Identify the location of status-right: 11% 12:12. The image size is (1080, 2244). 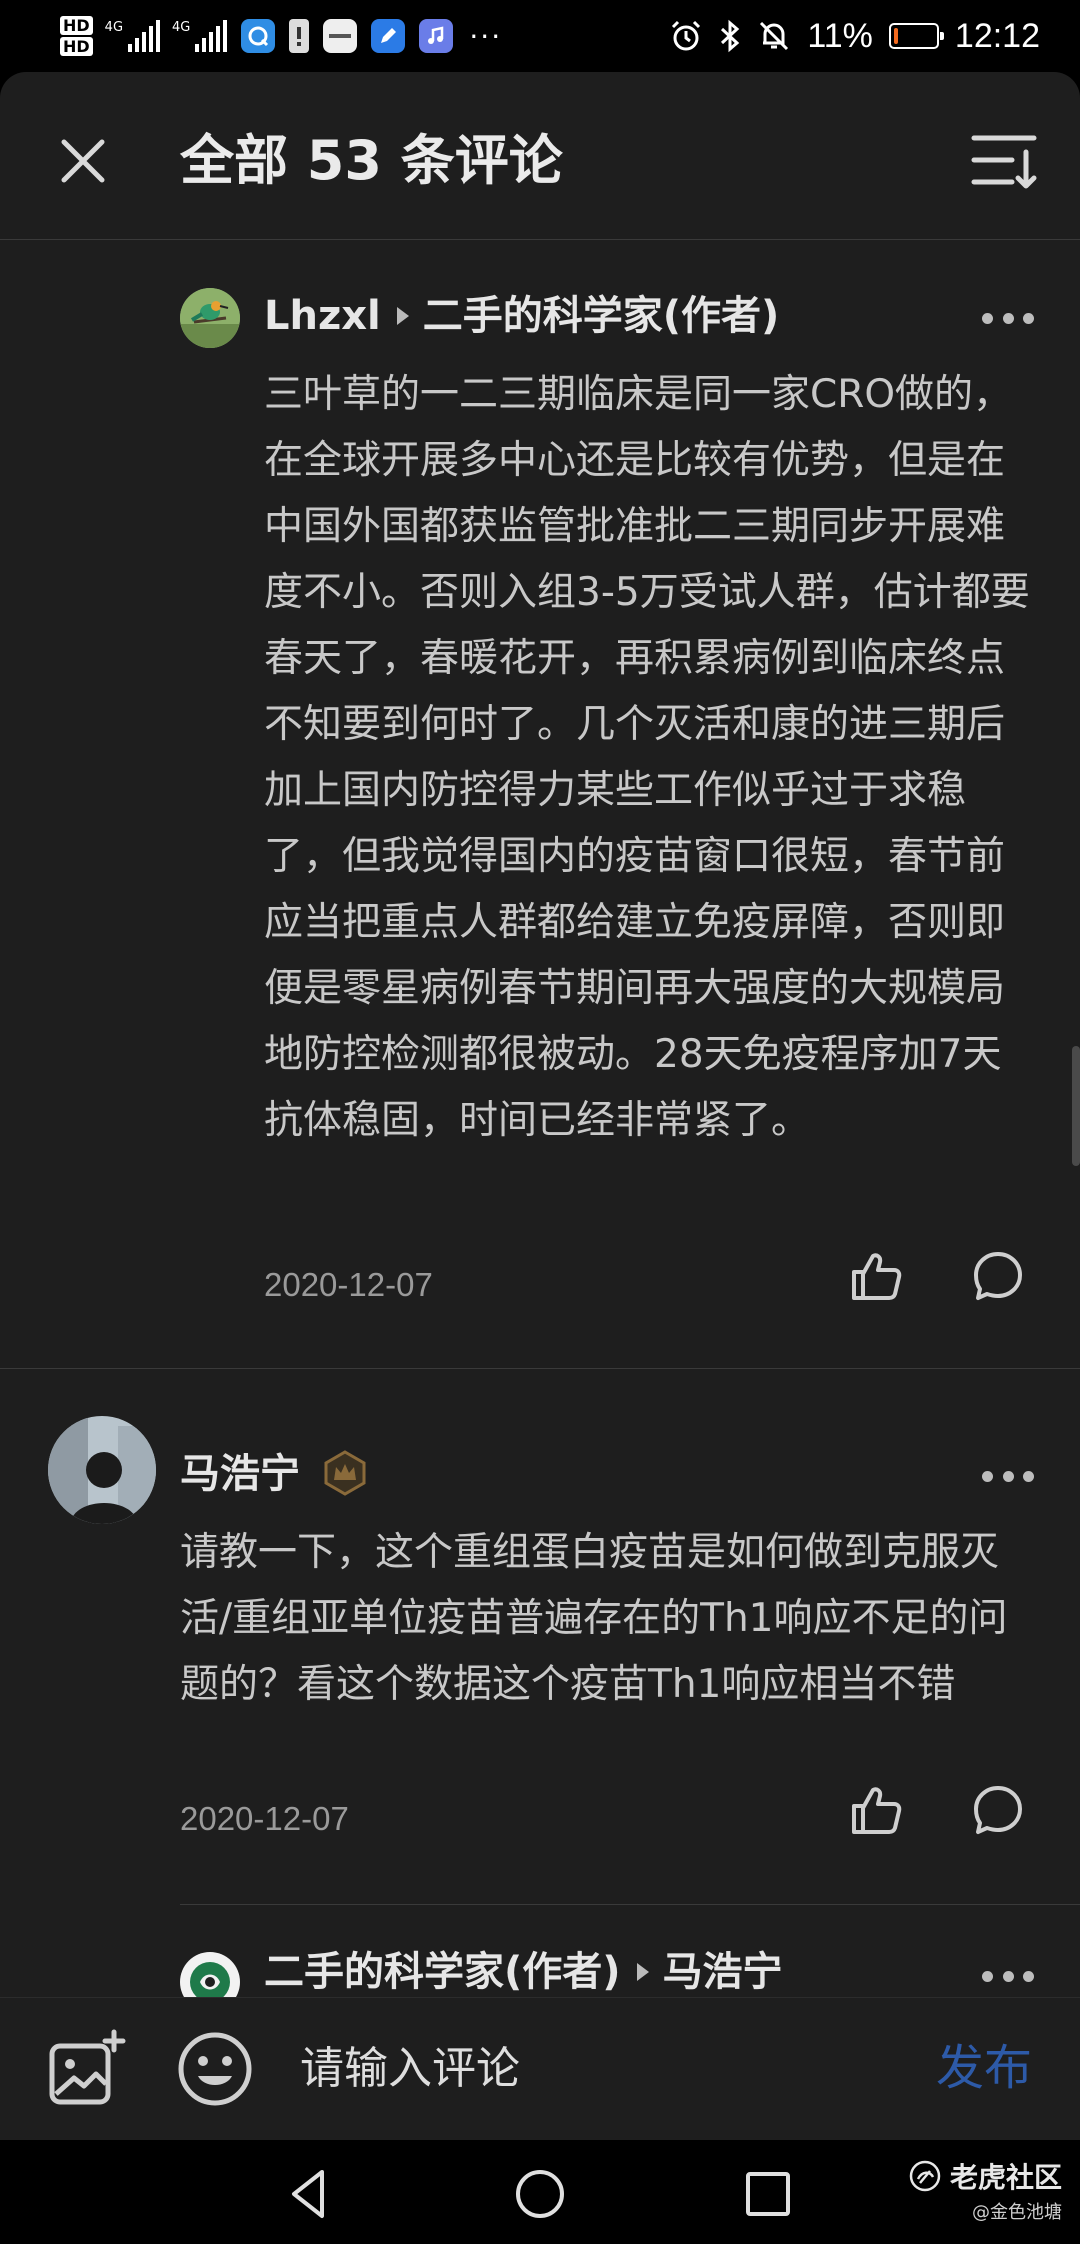
(854, 36).